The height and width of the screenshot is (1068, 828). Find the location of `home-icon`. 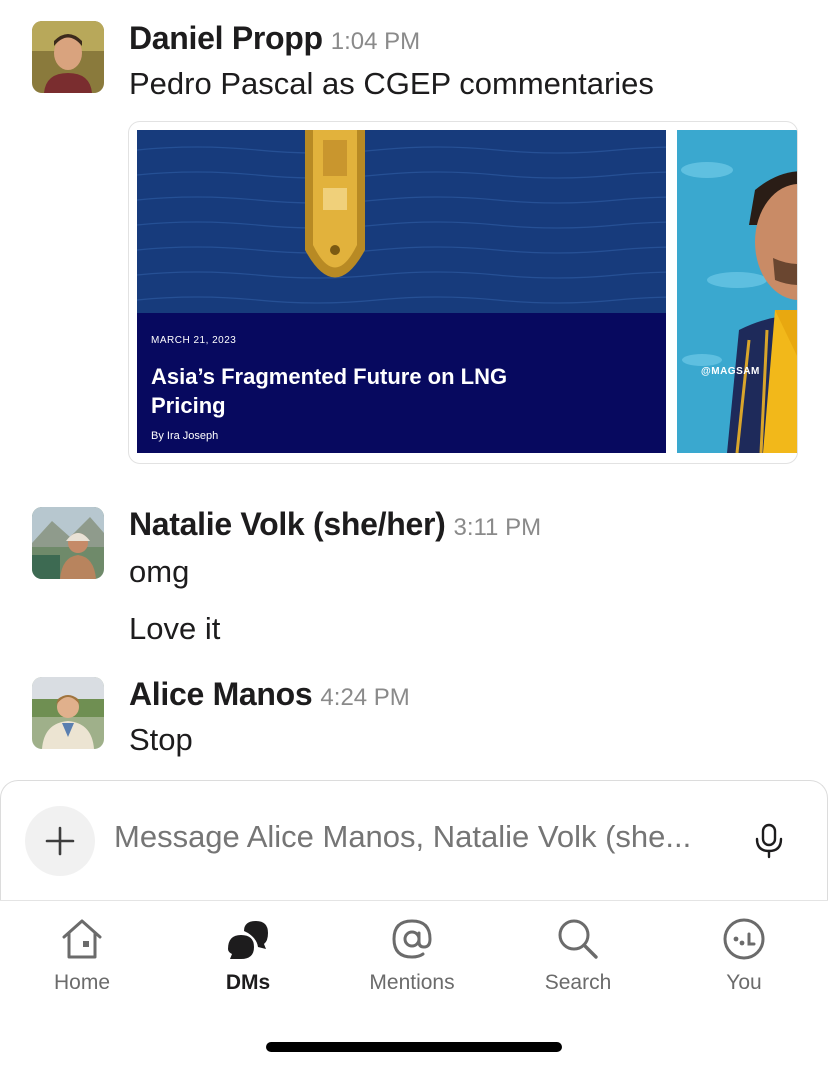

home-icon is located at coordinates (82, 939).